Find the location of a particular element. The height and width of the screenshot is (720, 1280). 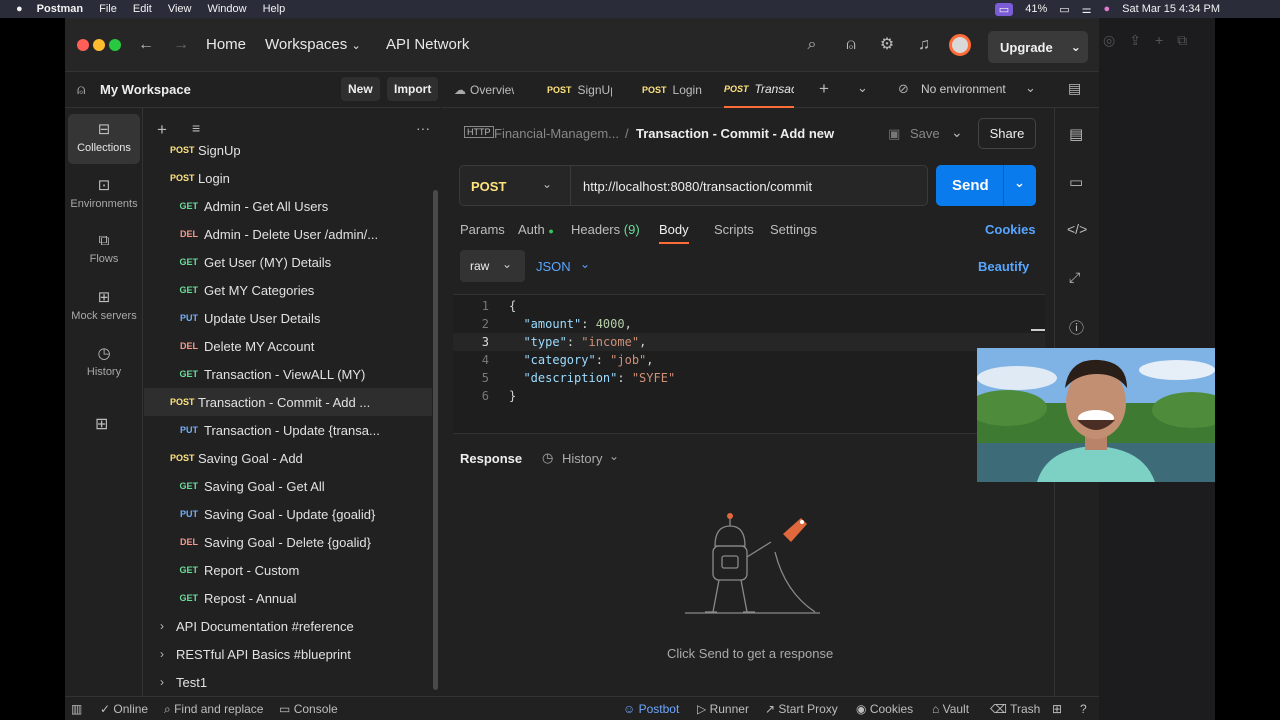

environment-chevron-icon: ⌄ is located at coordinates (1030, 88).